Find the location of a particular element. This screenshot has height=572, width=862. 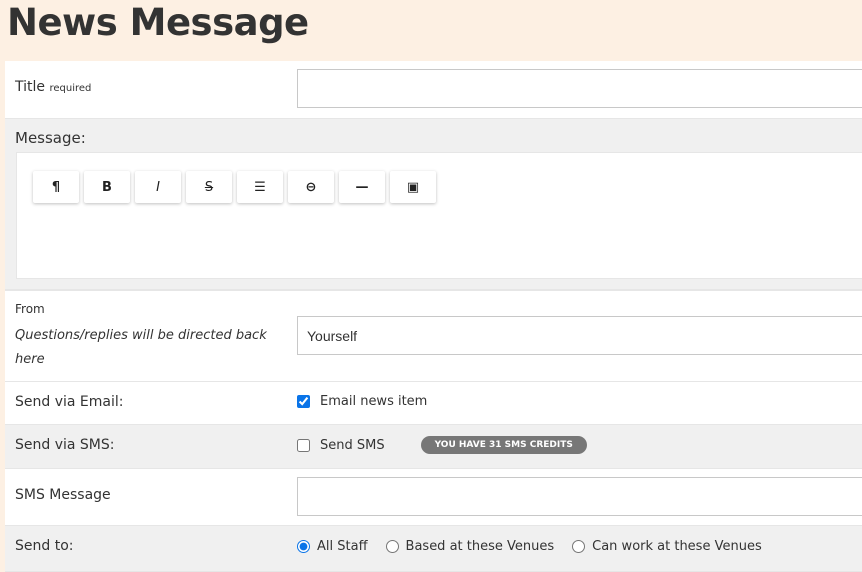

message-label: Message: is located at coordinates (50, 138).